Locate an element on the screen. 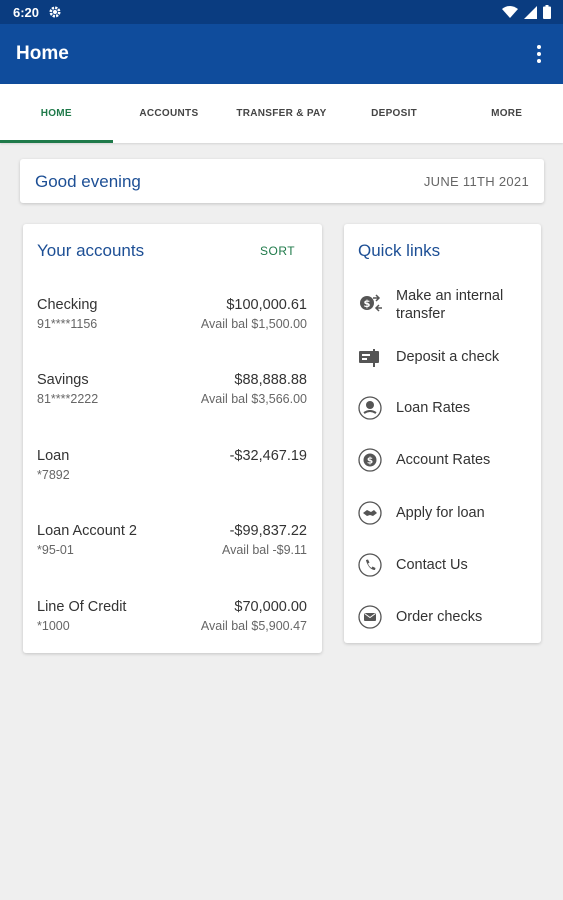  quick-links-title: Quick links is located at coordinates (399, 250).